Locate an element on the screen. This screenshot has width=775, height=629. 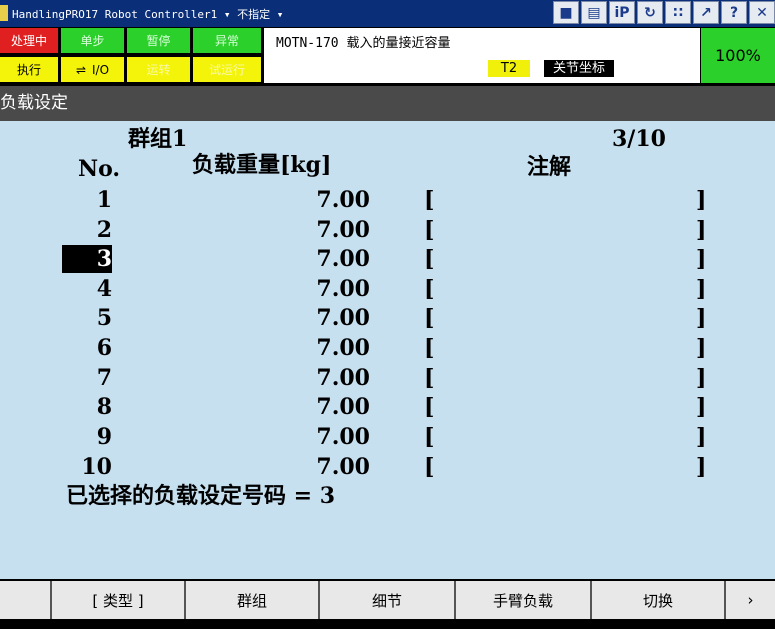
row-number: 9 is located at coordinates (87, 437).